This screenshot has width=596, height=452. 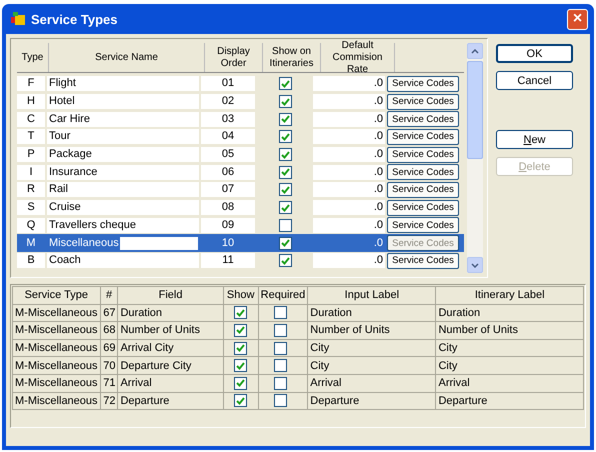 What do you see at coordinates (123, 260) in the screenshot?
I see `table-cell: Coach` at bounding box center [123, 260].